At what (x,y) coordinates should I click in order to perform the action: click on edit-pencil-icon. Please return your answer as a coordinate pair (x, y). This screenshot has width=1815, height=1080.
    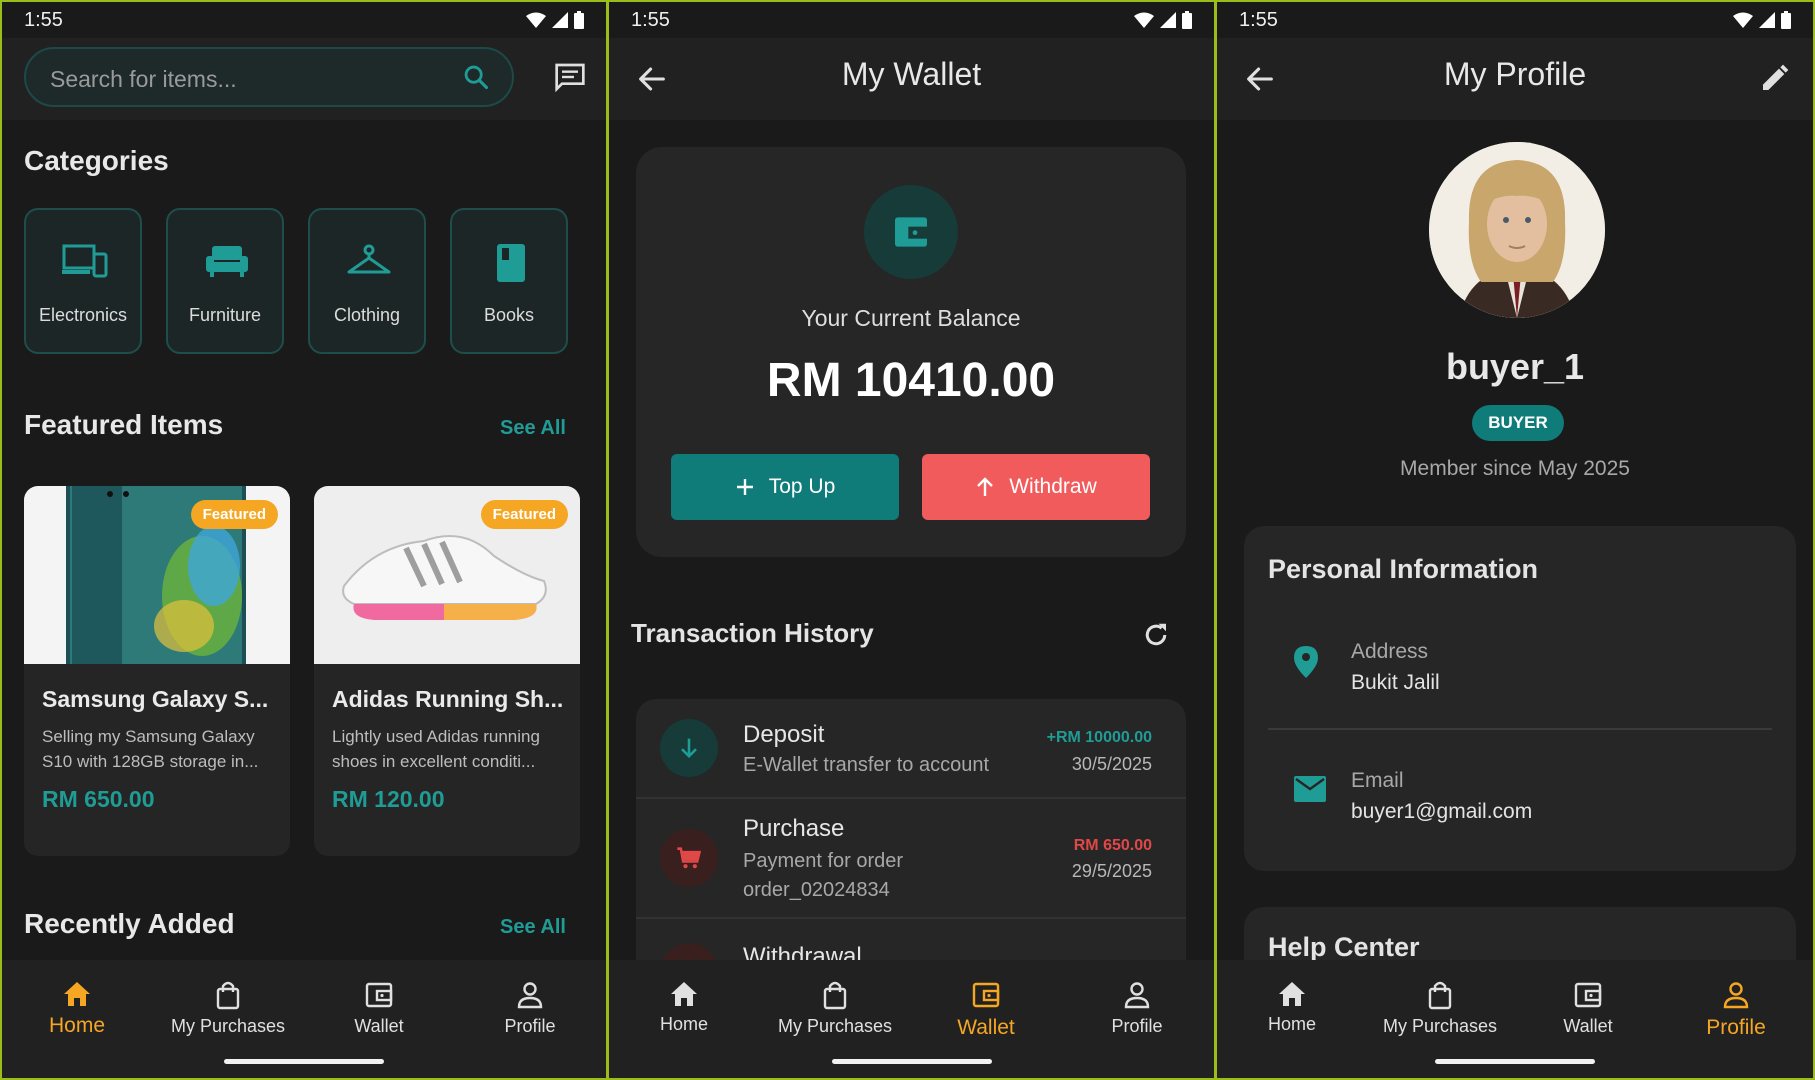
    Looking at the image, I should click on (1775, 78).